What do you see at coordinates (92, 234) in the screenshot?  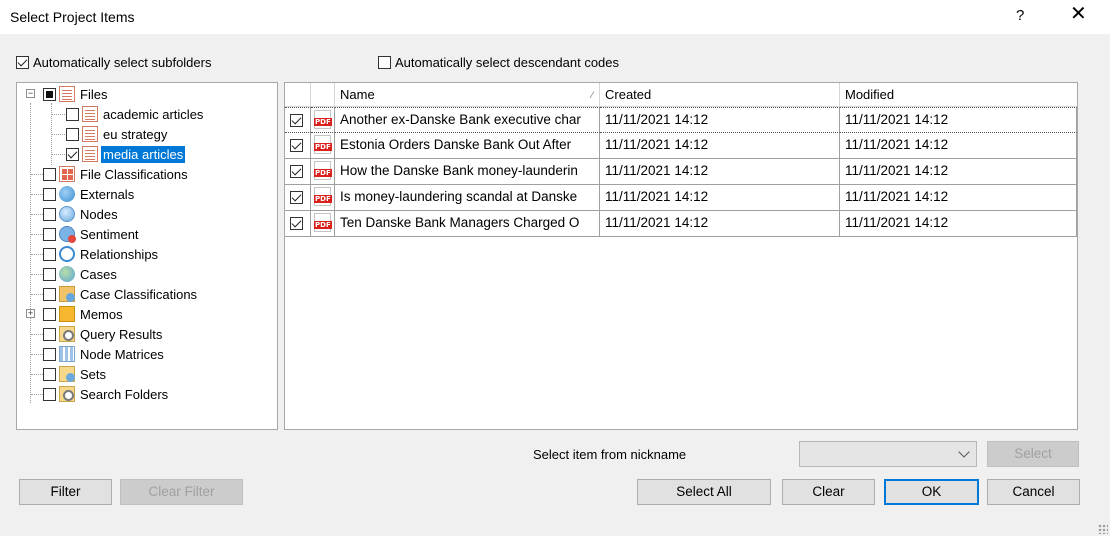 I see `tree-item-sentiment: Sentiment` at bounding box center [92, 234].